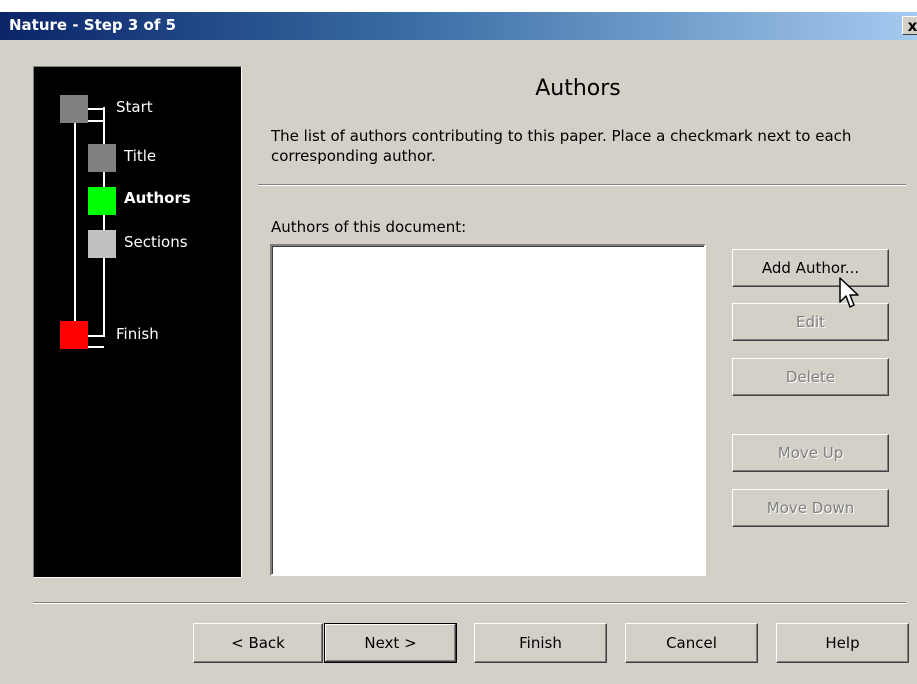 Image resolution: width=917 pixels, height=684 pixels. Describe the element at coordinates (540, 643) in the screenshot. I see `finish-button: Finish` at that location.